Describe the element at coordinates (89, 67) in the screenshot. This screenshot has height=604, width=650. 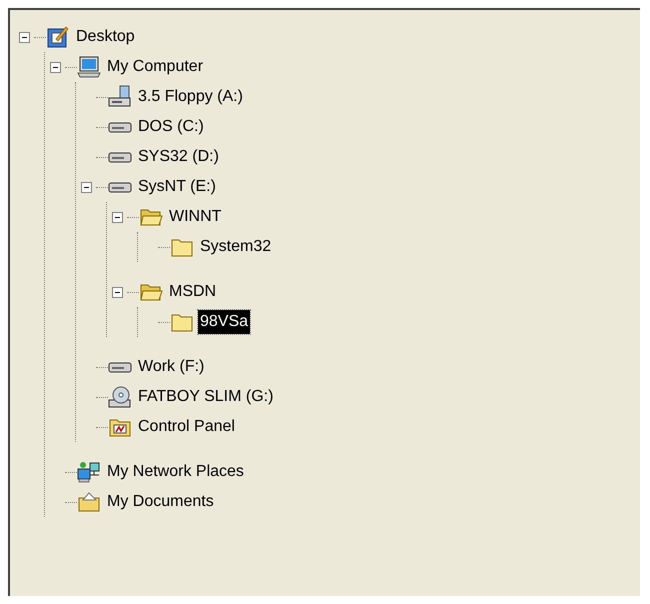
I see `computer-icon` at that location.